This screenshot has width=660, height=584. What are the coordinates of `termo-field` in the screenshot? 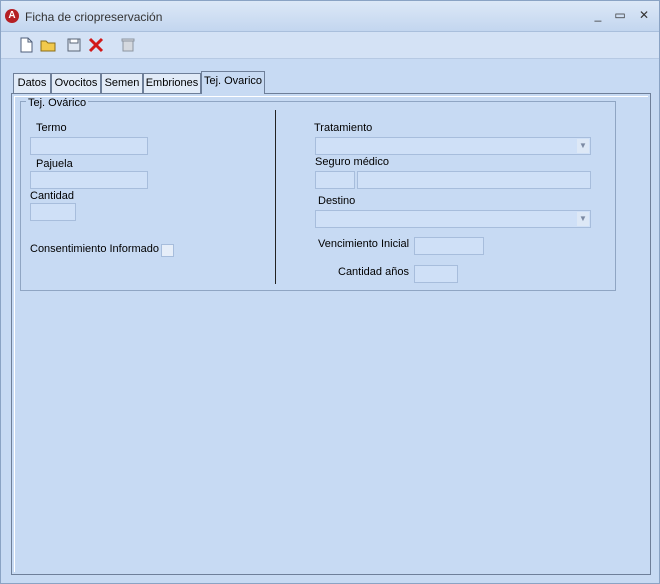 It's located at (89, 146).